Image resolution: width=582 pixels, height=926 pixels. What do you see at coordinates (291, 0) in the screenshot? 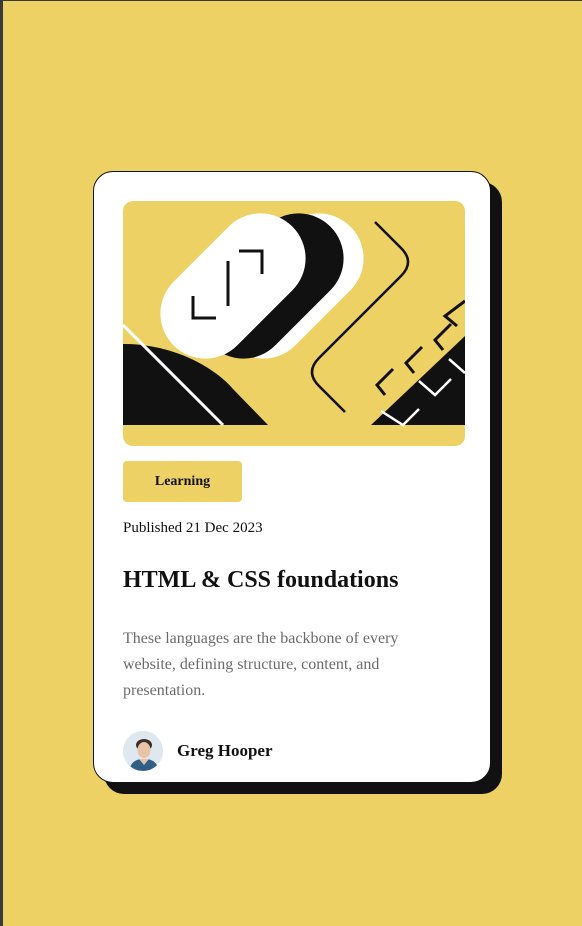
I see `window-edge-top` at bounding box center [291, 0].